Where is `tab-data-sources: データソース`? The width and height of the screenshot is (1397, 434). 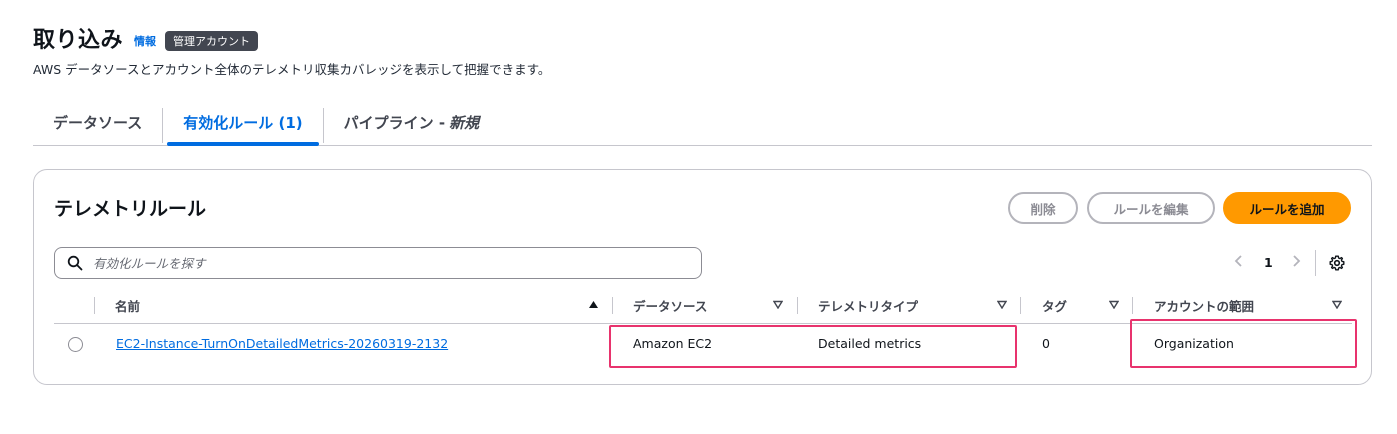 tab-data-sources: データソース is located at coordinates (97, 122).